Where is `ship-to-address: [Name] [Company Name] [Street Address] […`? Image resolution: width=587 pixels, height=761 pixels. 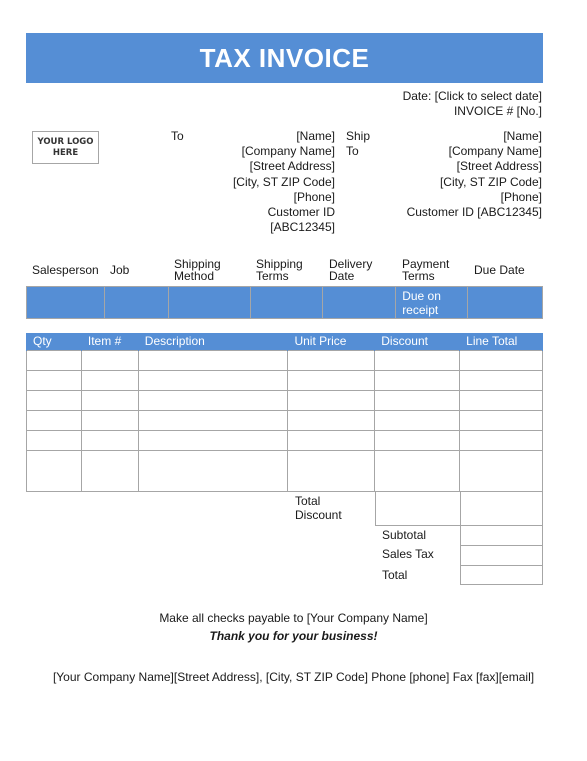 ship-to-address: [Name] [Company Name] [Street Address] [… is located at coordinates (474, 174).